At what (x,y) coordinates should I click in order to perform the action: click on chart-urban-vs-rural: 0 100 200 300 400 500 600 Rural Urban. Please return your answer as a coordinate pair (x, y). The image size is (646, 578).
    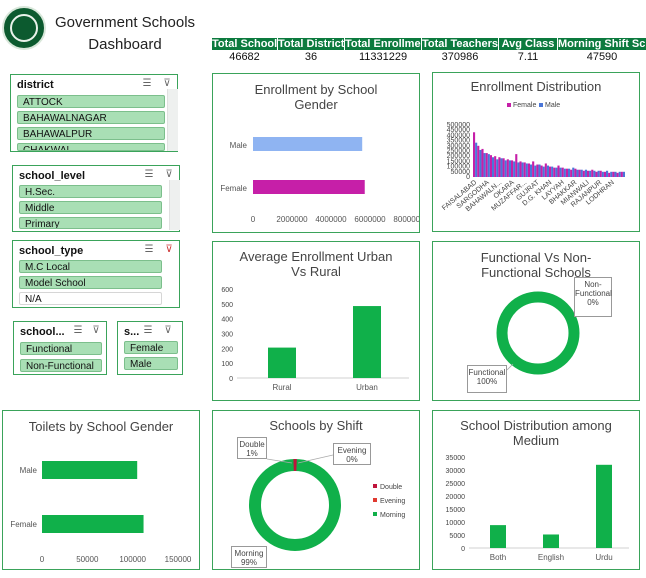
    Looking at the image, I should click on (315, 339).